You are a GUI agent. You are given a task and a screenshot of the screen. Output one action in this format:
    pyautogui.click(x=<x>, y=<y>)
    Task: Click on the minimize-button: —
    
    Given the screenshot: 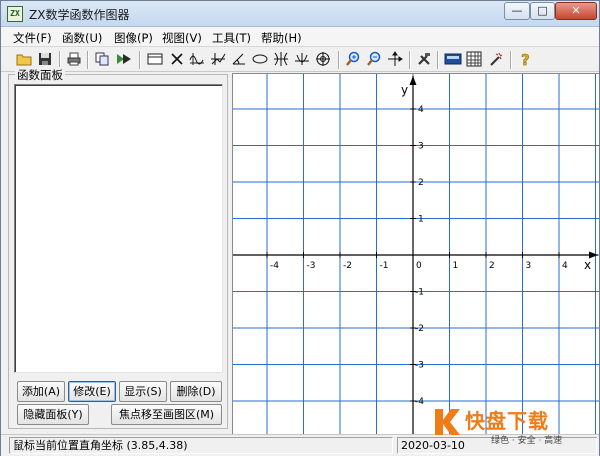 What is the action you would take?
    pyautogui.click(x=517, y=11)
    